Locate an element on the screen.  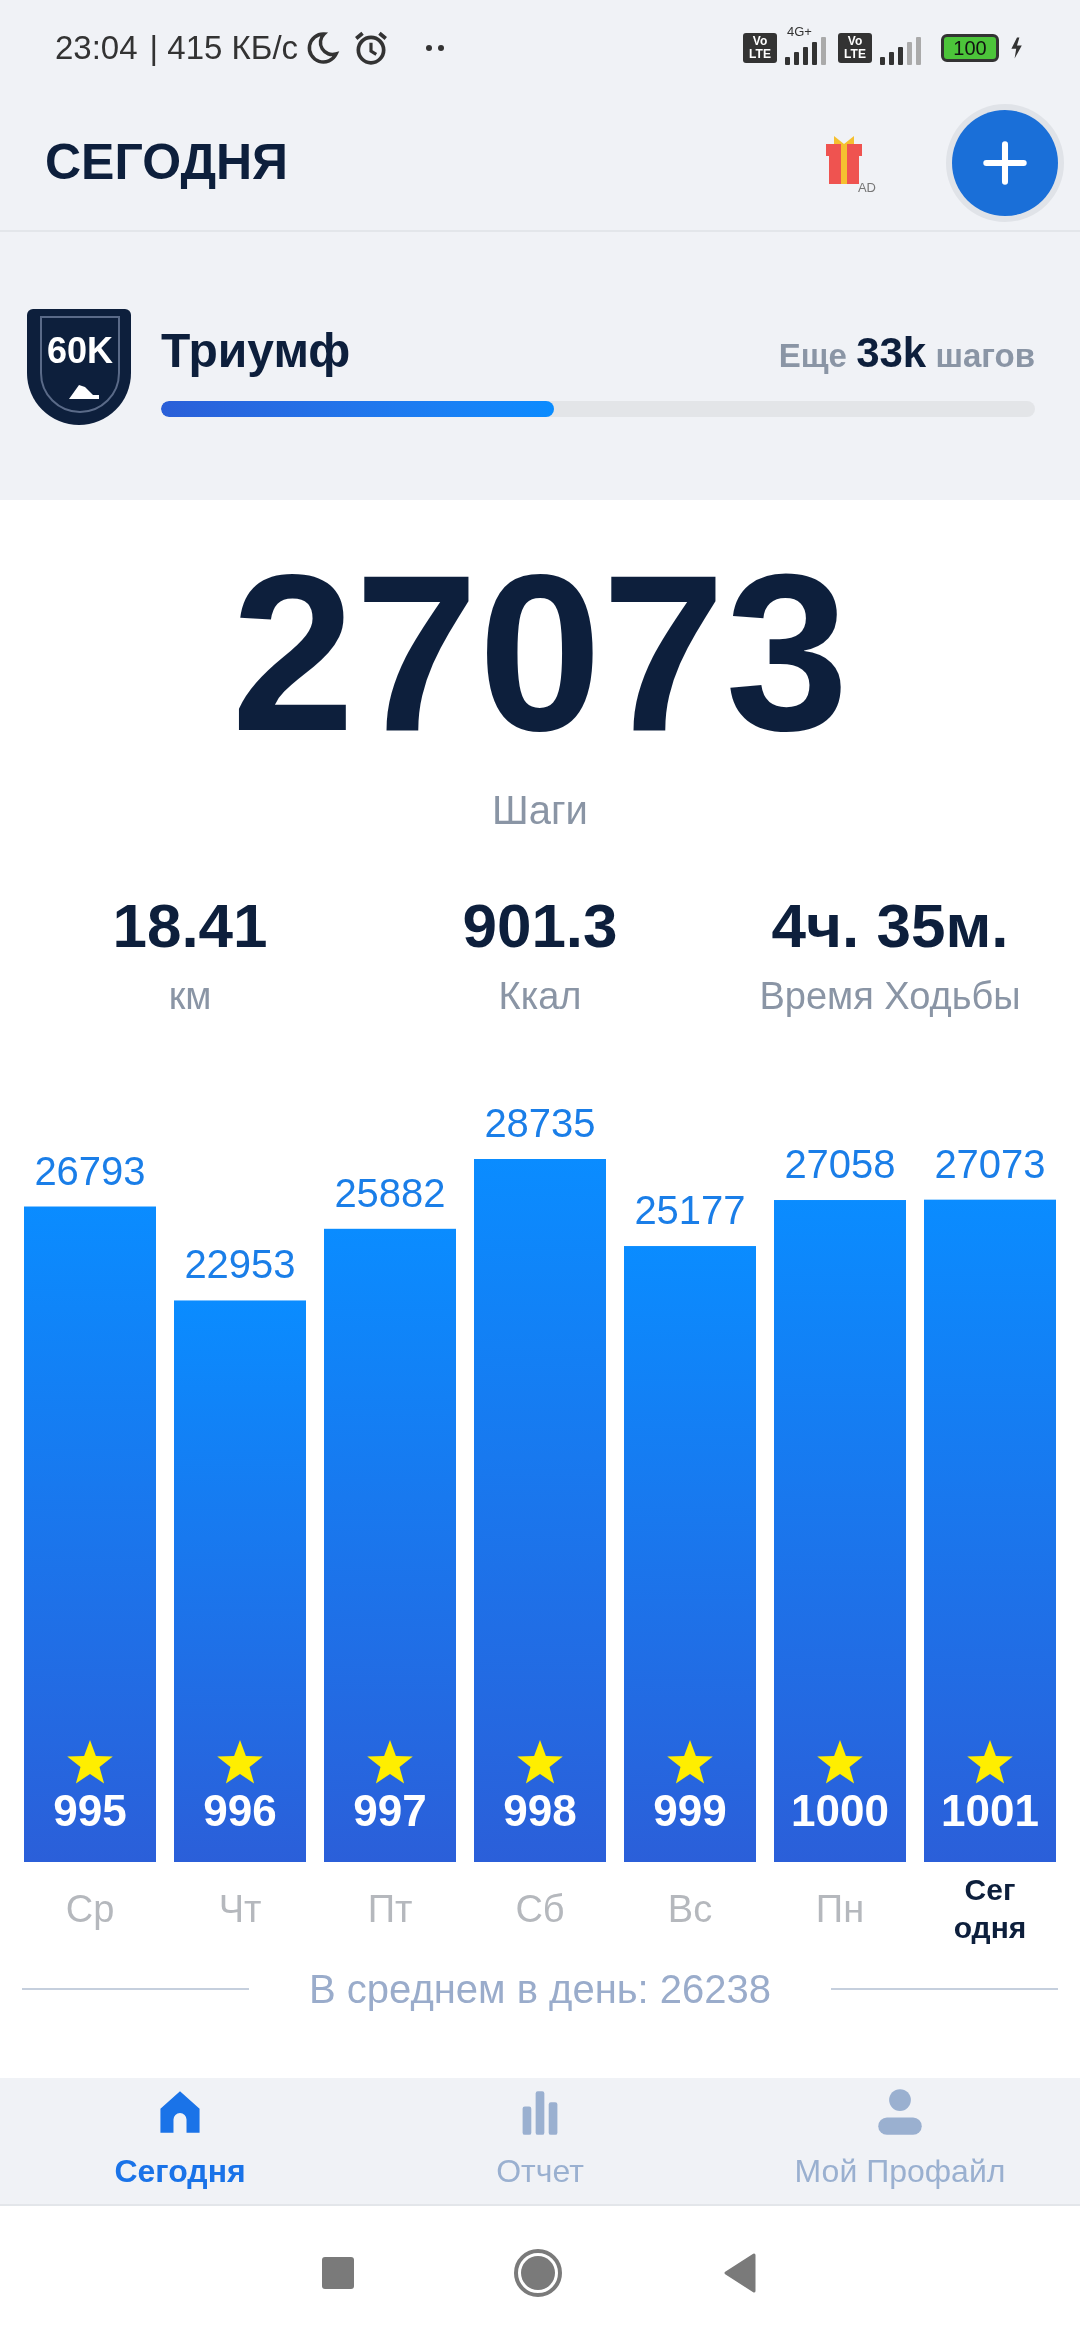
bar-value-label: 25177 is located at coordinates (690, 1210).